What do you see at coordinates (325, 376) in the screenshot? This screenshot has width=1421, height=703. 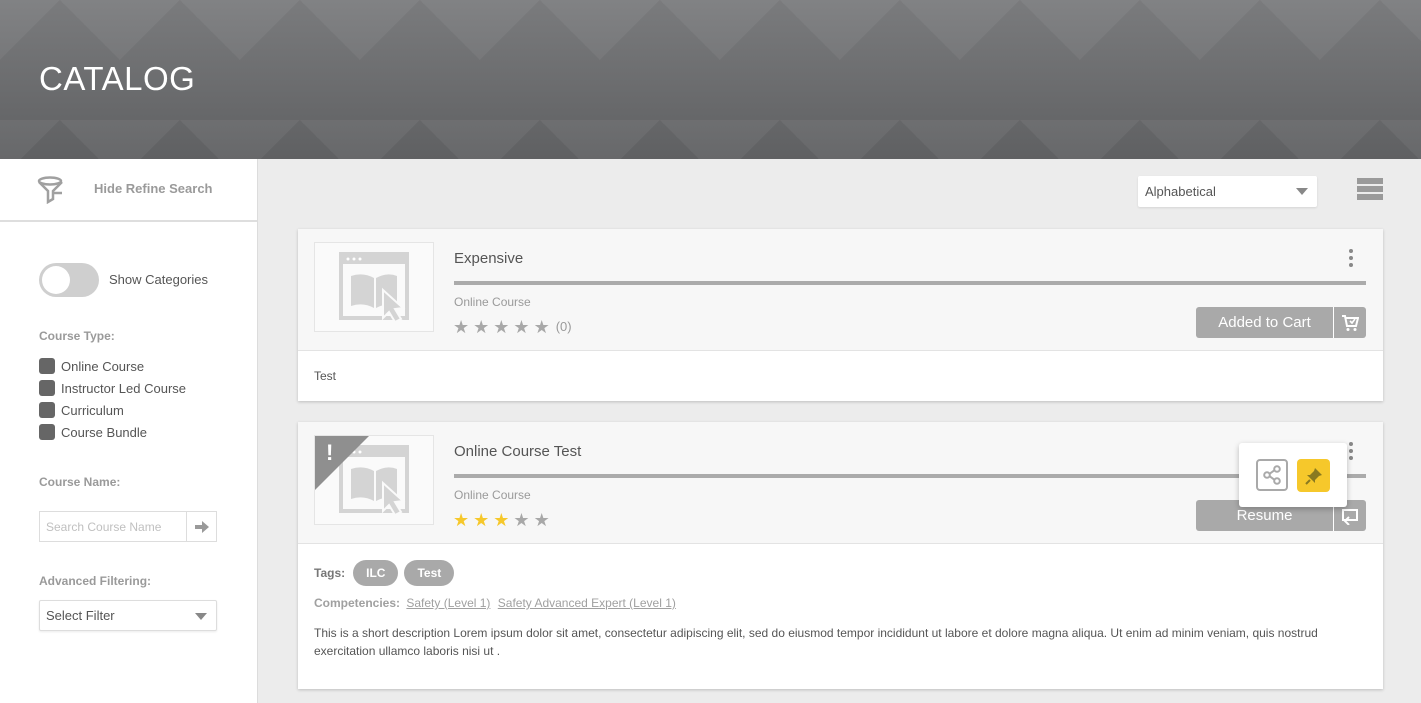 I see `course-description: Test` at bounding box center [325, 376].